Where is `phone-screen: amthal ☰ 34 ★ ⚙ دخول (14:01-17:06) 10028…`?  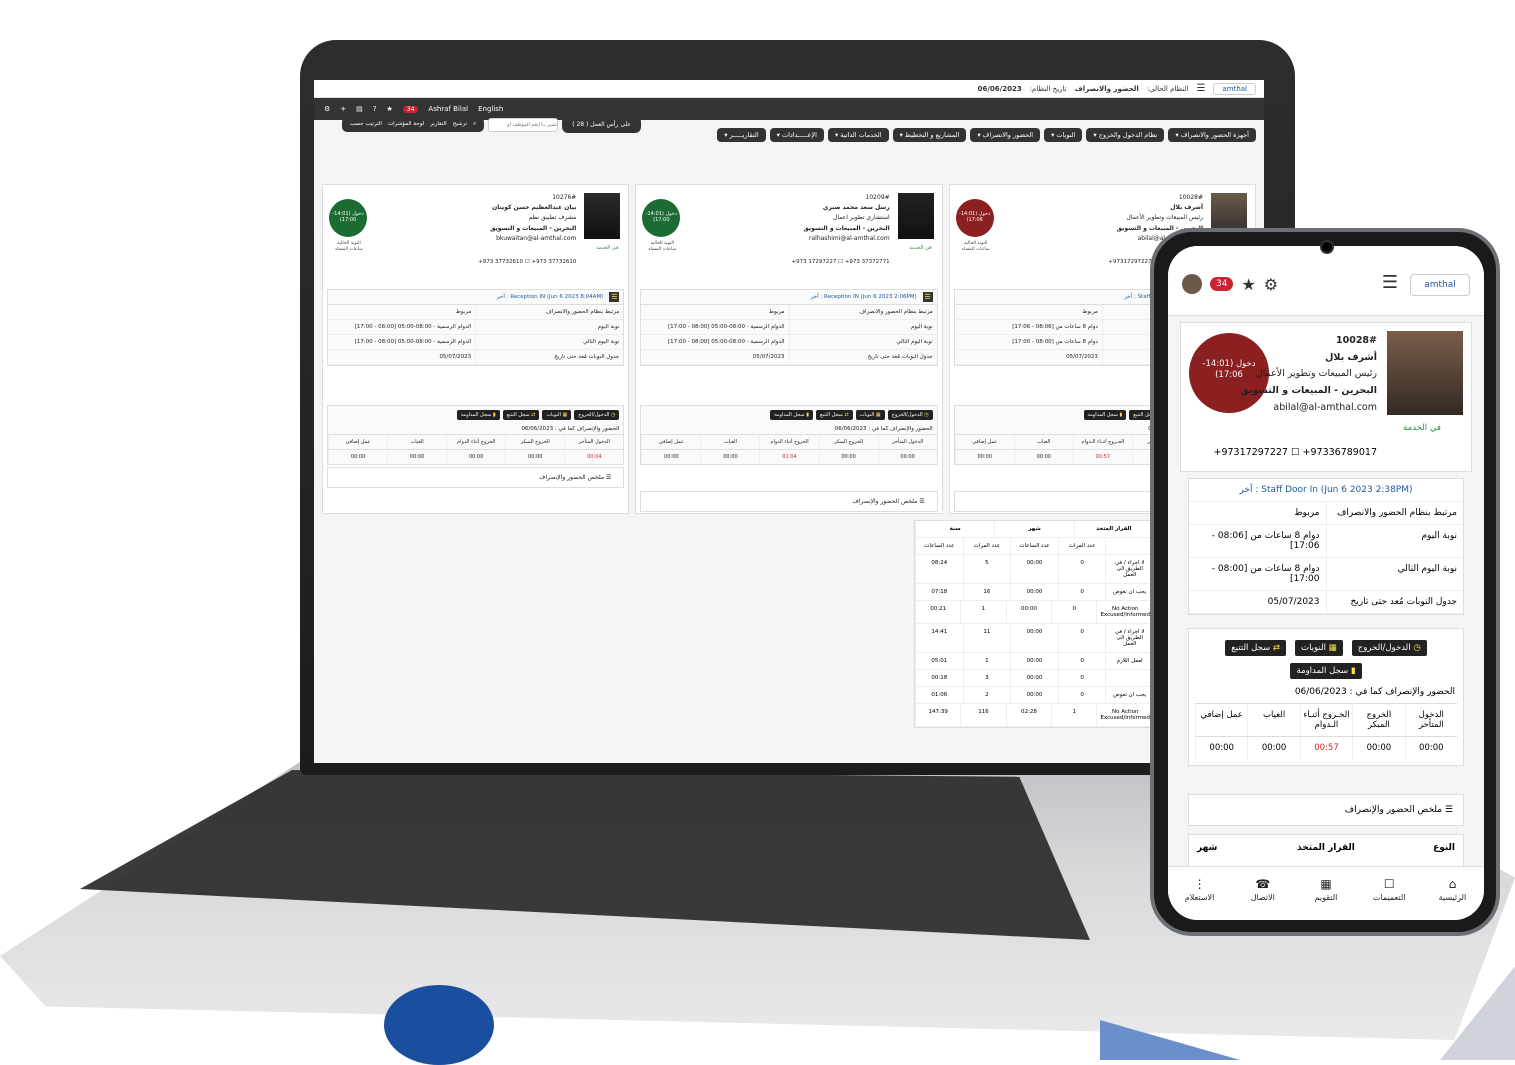
phone-screen: amthal ☰ 34 ★ ⚙ دخول (14:01-17:06) 10028… is located at coordinates (1326, 583).